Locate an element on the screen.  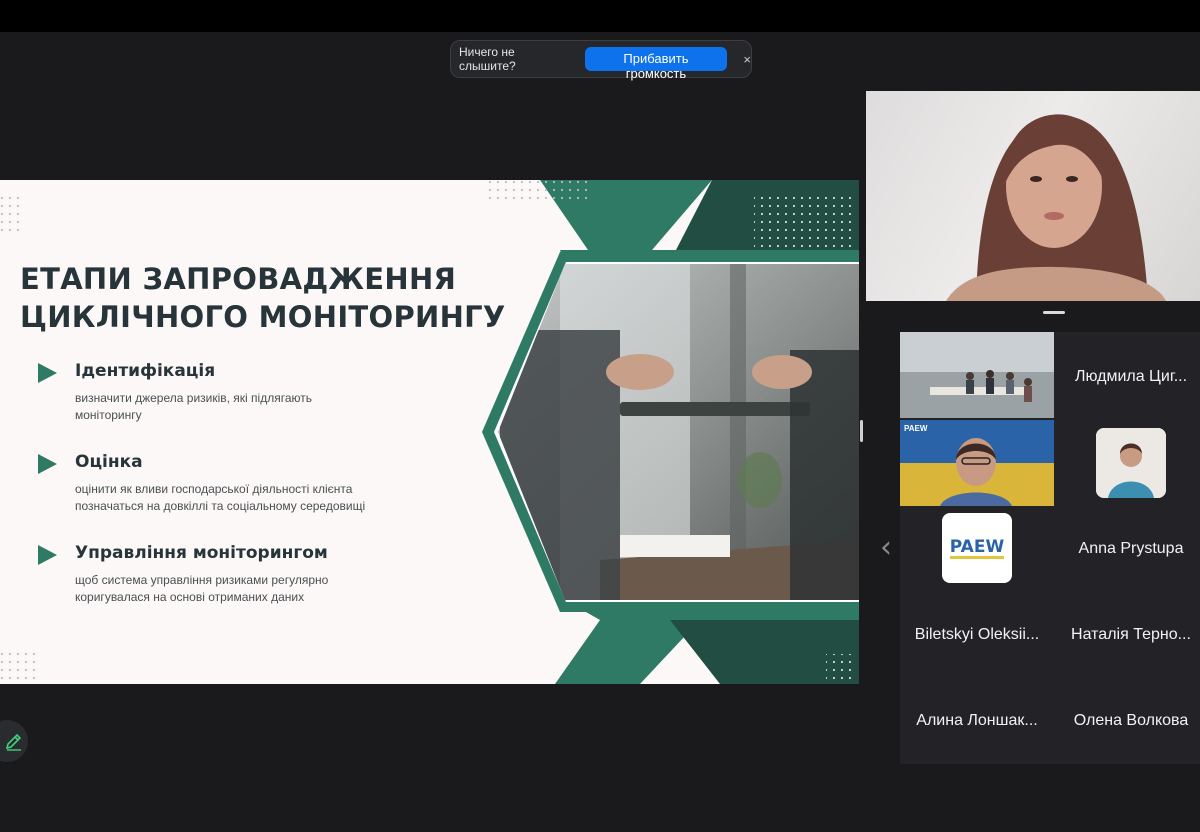
annotate-button is located at coordinates (14, 741).